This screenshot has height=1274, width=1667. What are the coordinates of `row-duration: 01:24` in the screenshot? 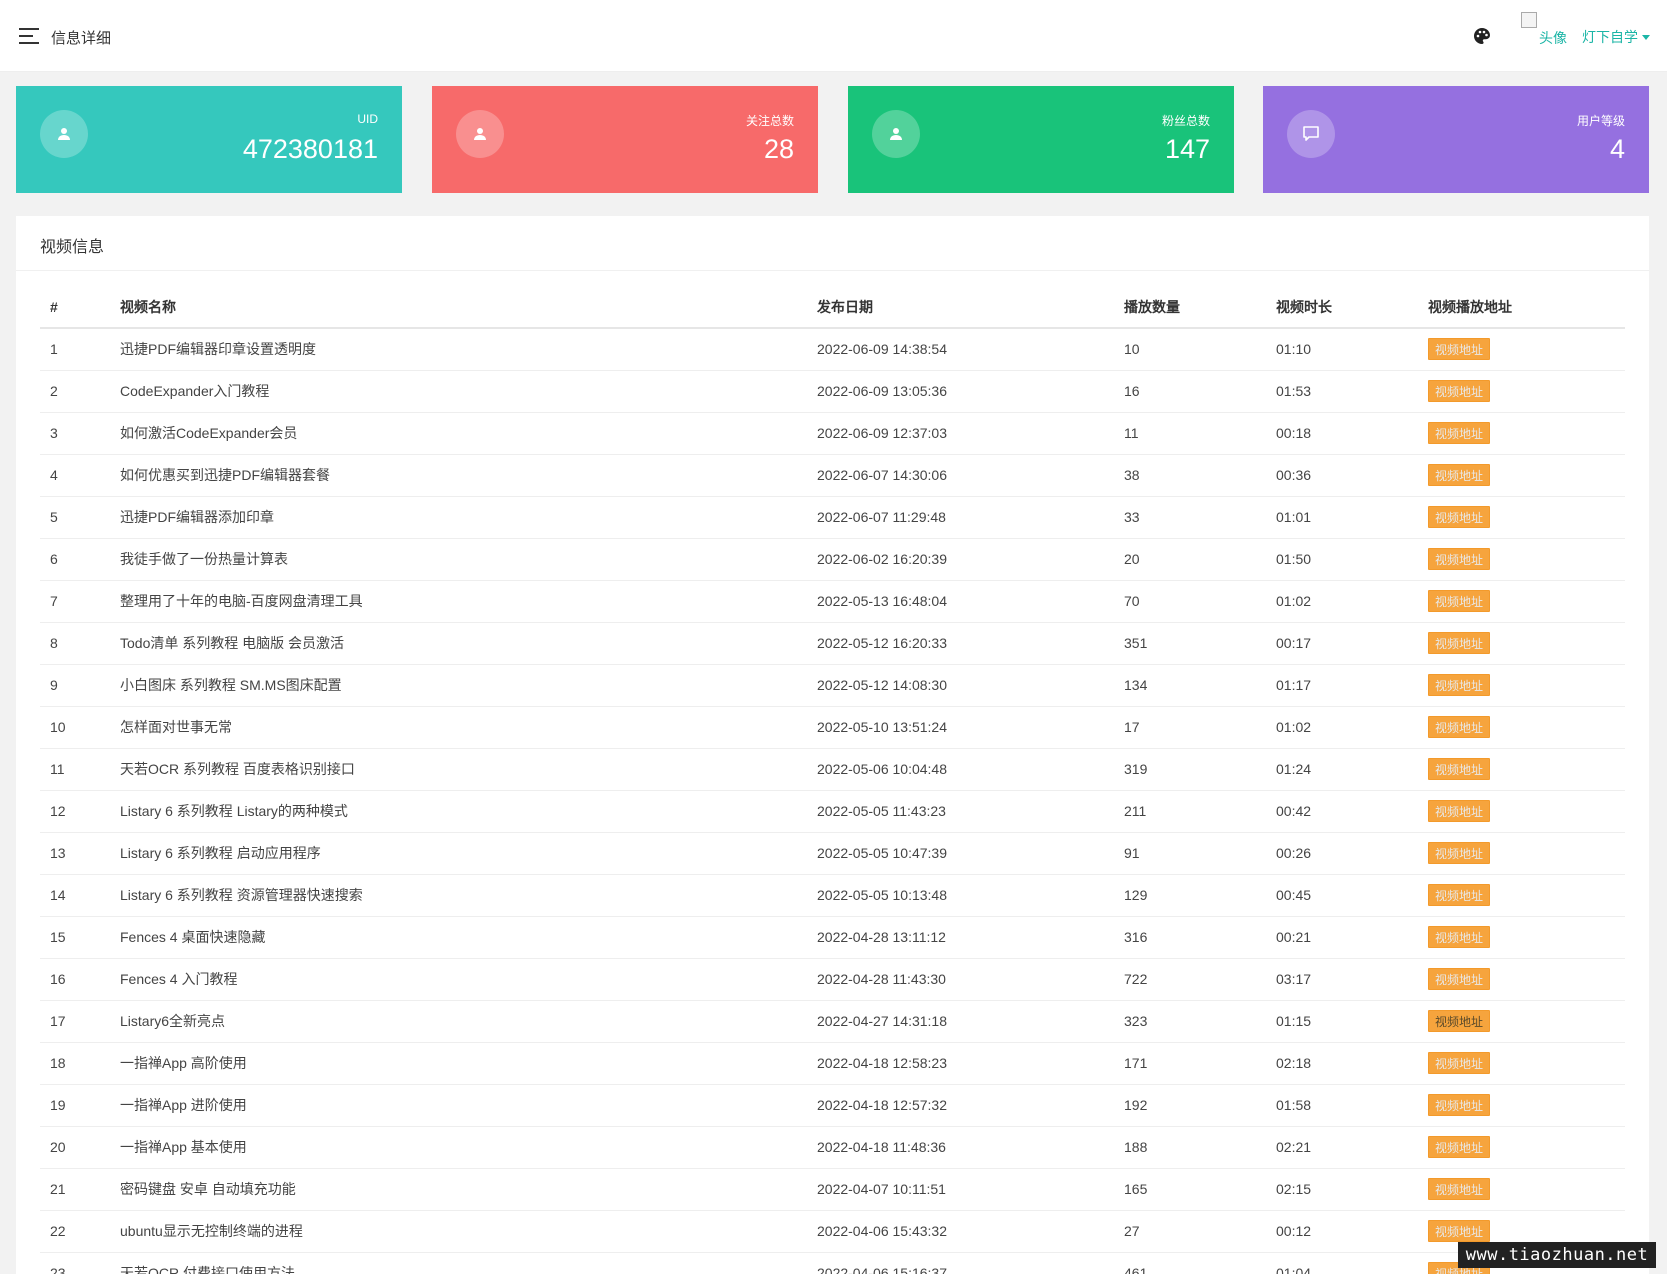 It's located at (1342, 769).